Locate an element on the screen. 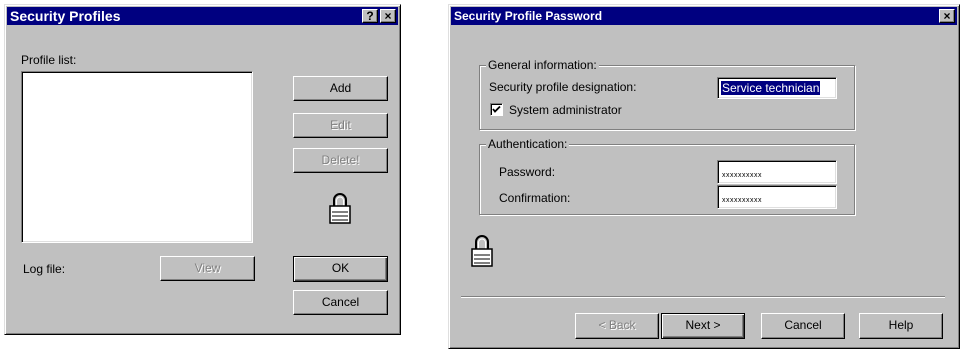  system-admin-checkbox is located at coordinates (496, 109).